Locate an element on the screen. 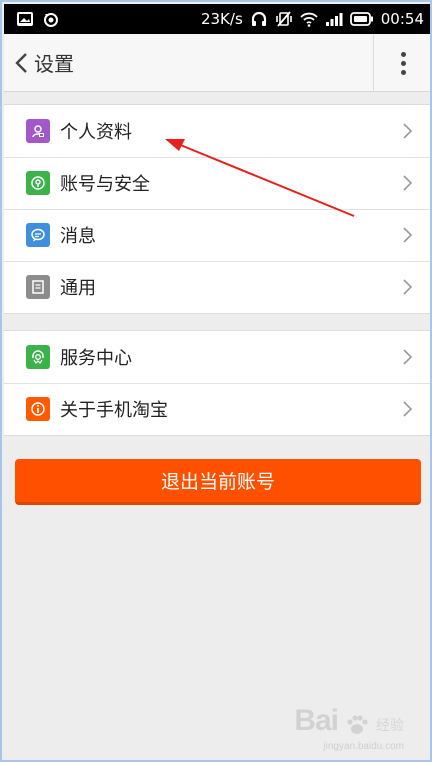 The width and height of the screenshot is (432, 762). settings-group-2: 服务中心 关于手机淘宝 is located at coordinates (217, 383).